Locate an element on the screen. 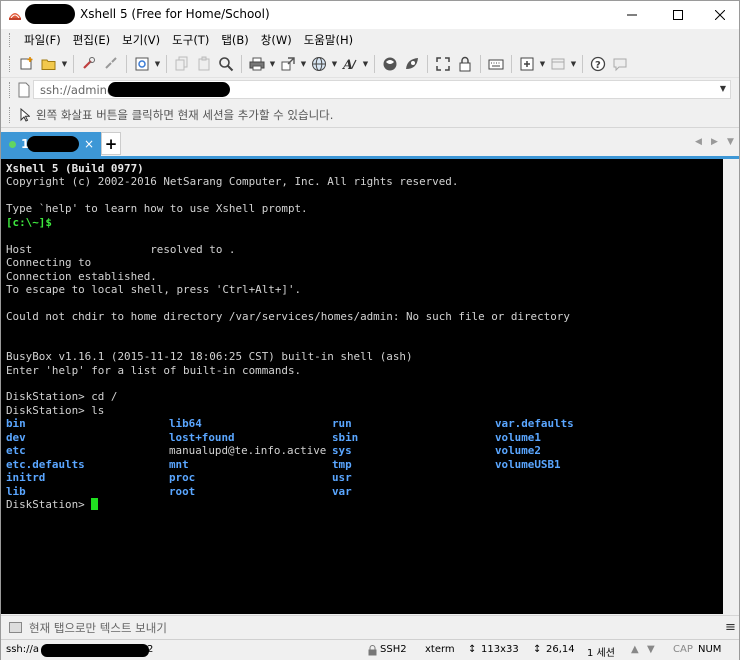 Image resolution: width=740 pixels, height=660 pixels. xmanager-button is located at coordinates (412, 64).